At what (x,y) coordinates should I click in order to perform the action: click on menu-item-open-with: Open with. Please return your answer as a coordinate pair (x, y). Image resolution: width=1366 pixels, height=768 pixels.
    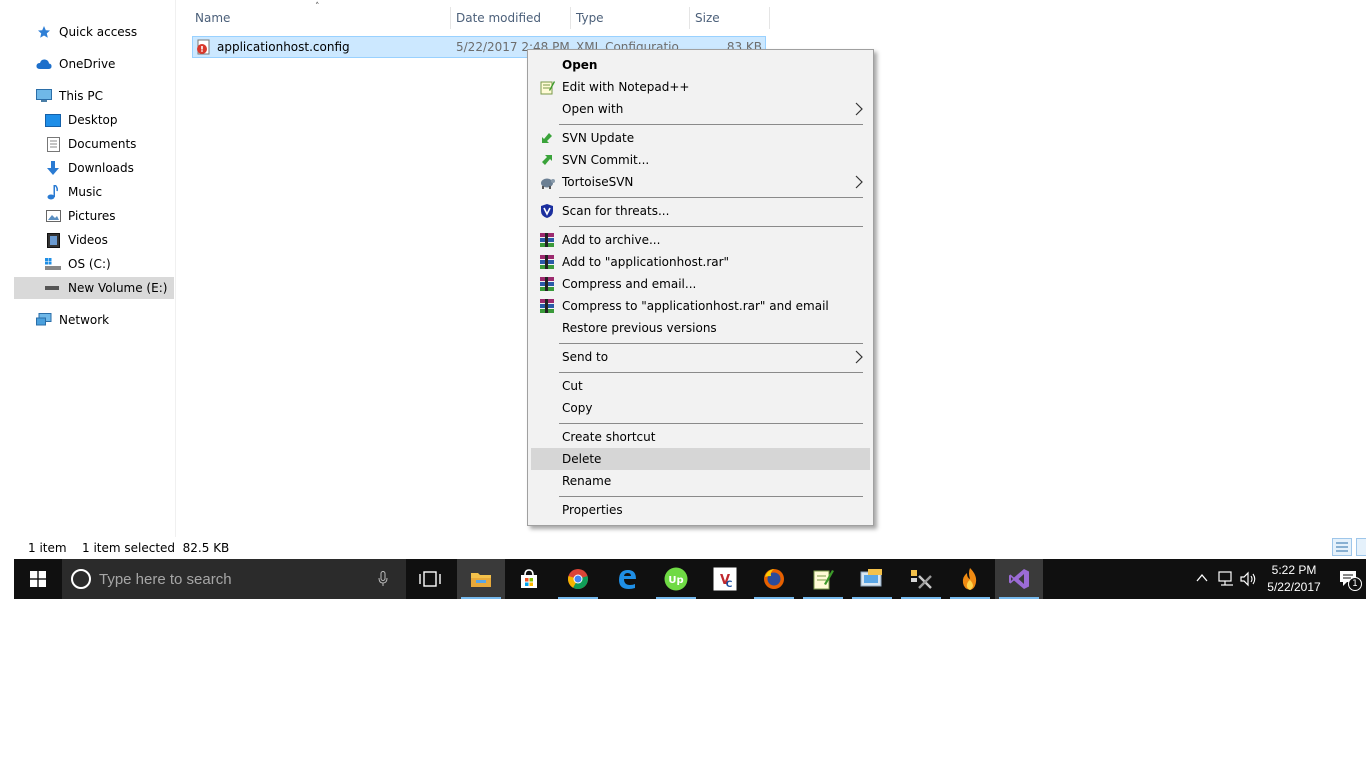
    Looking at the image, I should click on (700, 109).